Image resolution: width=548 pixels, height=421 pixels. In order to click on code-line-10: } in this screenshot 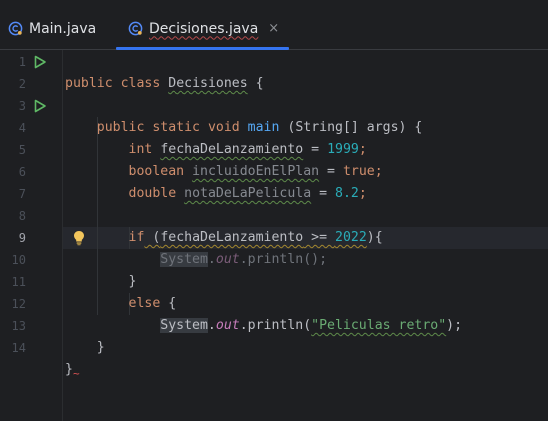, I will do `click(132, 281)`.